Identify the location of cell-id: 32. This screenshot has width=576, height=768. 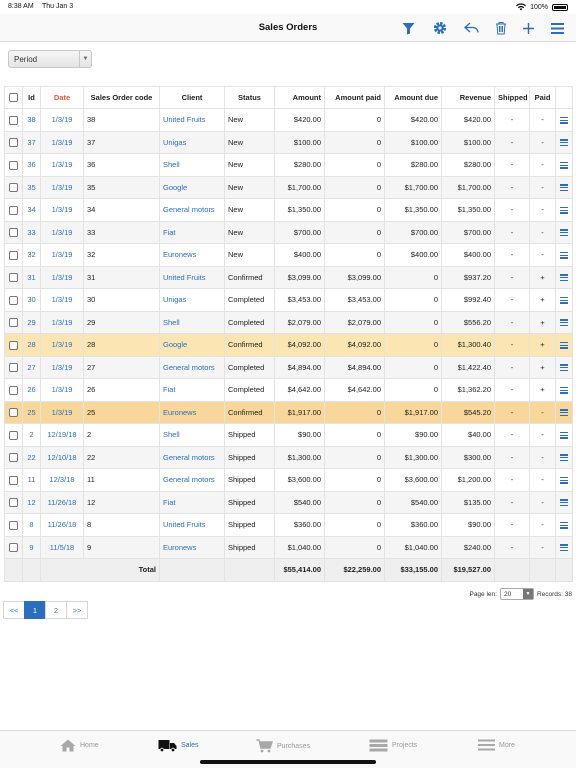
(31, 255).